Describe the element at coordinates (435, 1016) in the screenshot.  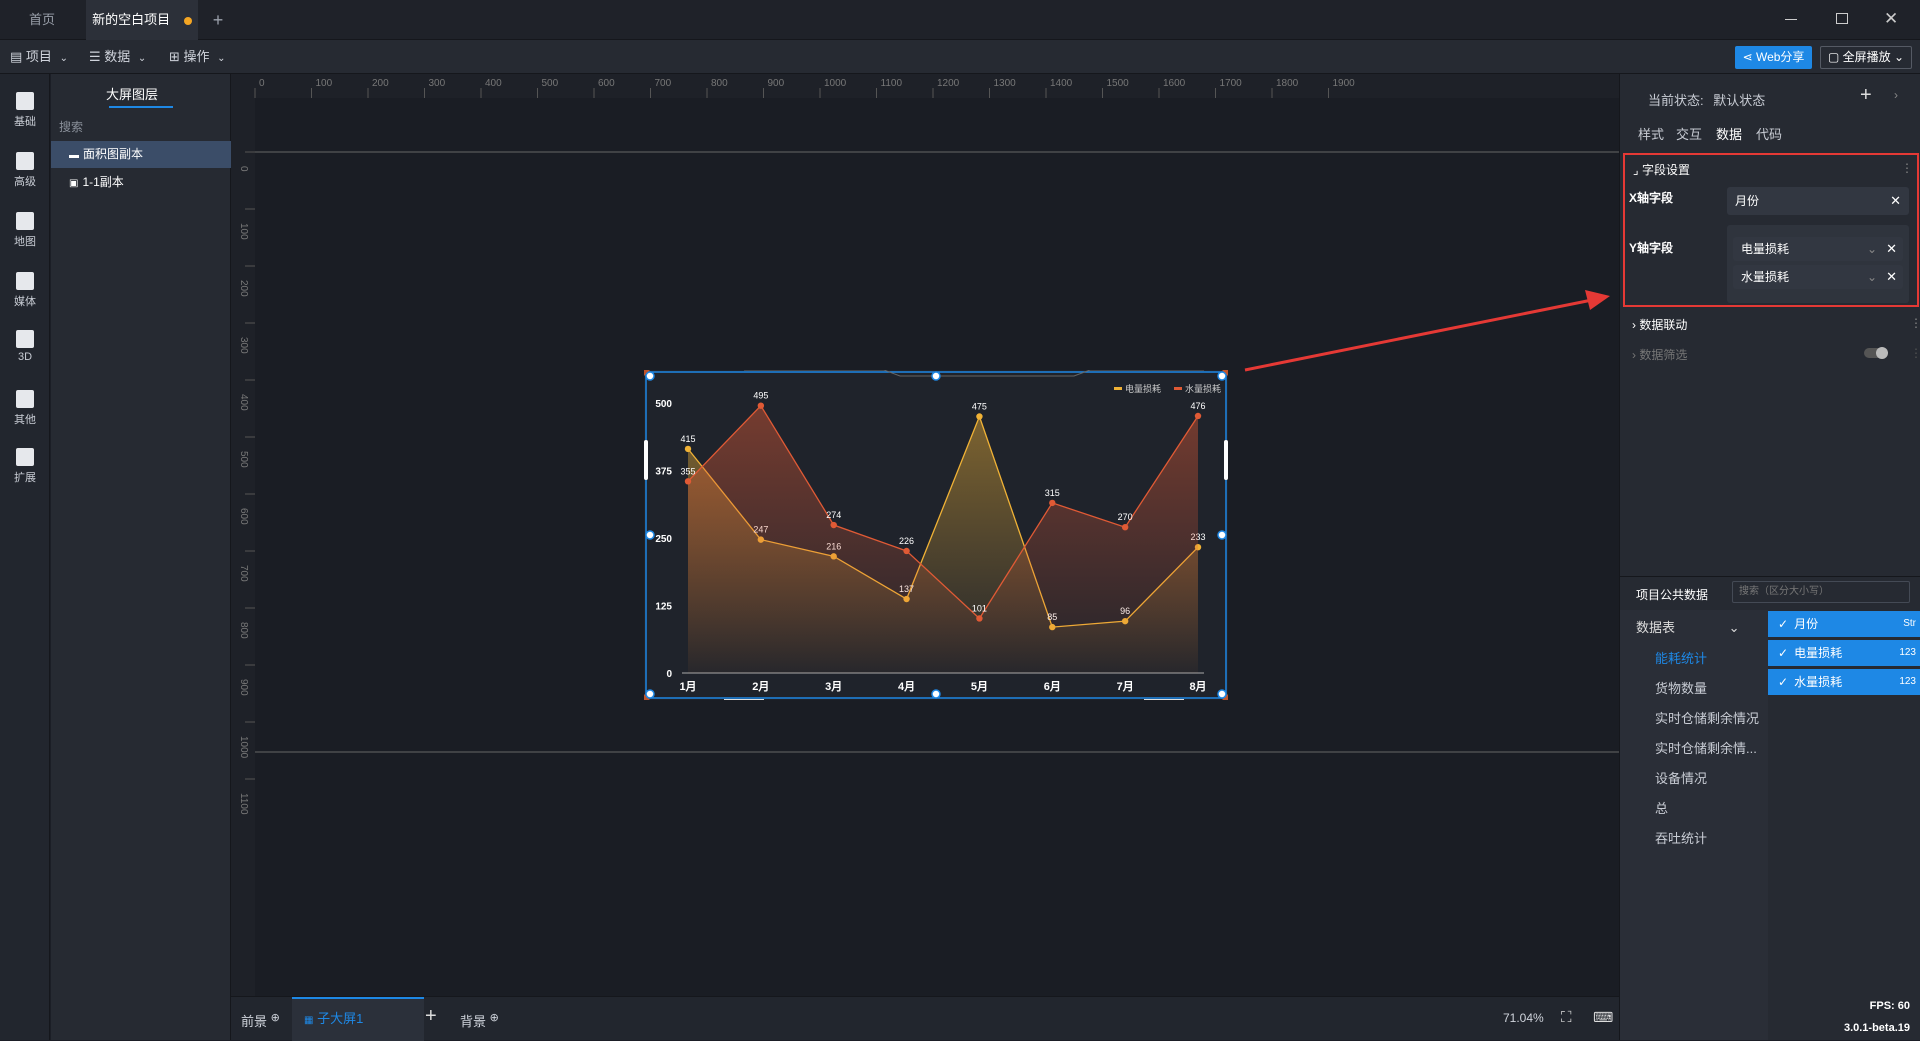
I see `add-screen-button: +` at that location.